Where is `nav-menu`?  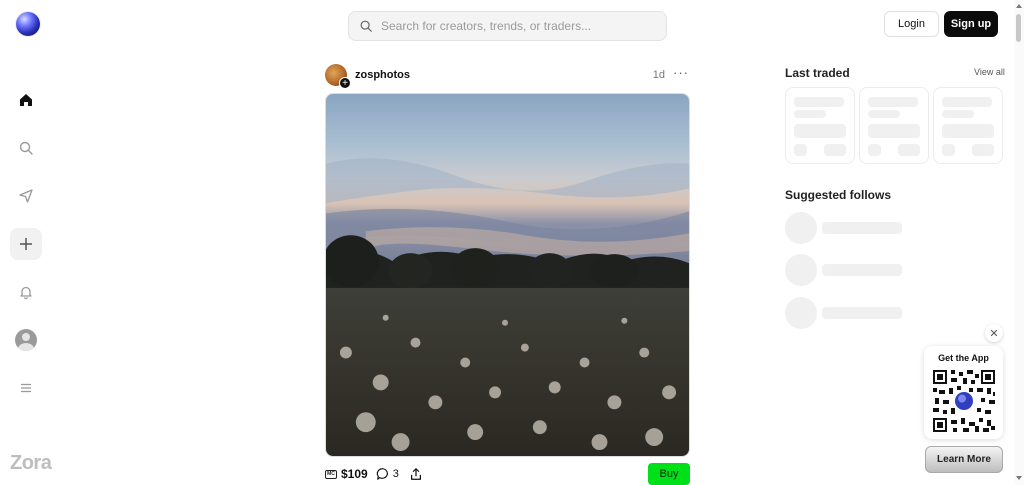 nav-menu is located at coordinates (26, 388).